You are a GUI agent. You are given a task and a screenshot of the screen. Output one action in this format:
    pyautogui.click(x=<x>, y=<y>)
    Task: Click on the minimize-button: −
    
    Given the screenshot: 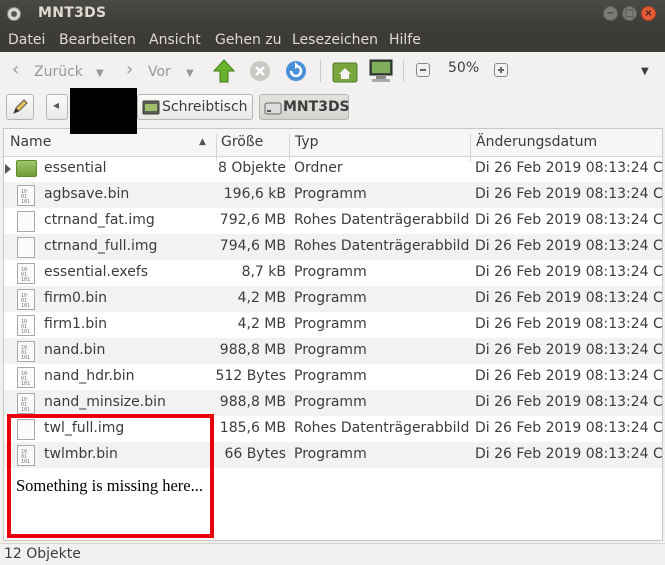 What is the action you would take?
    pyautogui.click(x=610, y=13)
    